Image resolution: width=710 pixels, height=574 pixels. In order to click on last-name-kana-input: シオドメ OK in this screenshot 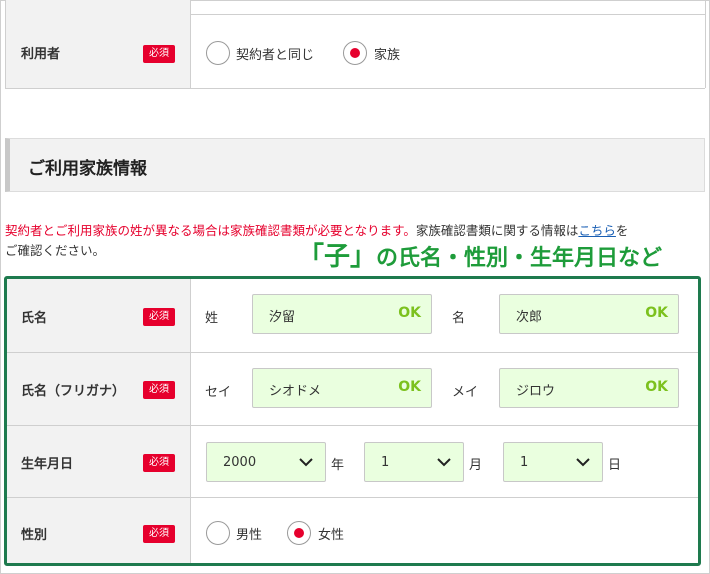, I will do `click(342, 388)`.